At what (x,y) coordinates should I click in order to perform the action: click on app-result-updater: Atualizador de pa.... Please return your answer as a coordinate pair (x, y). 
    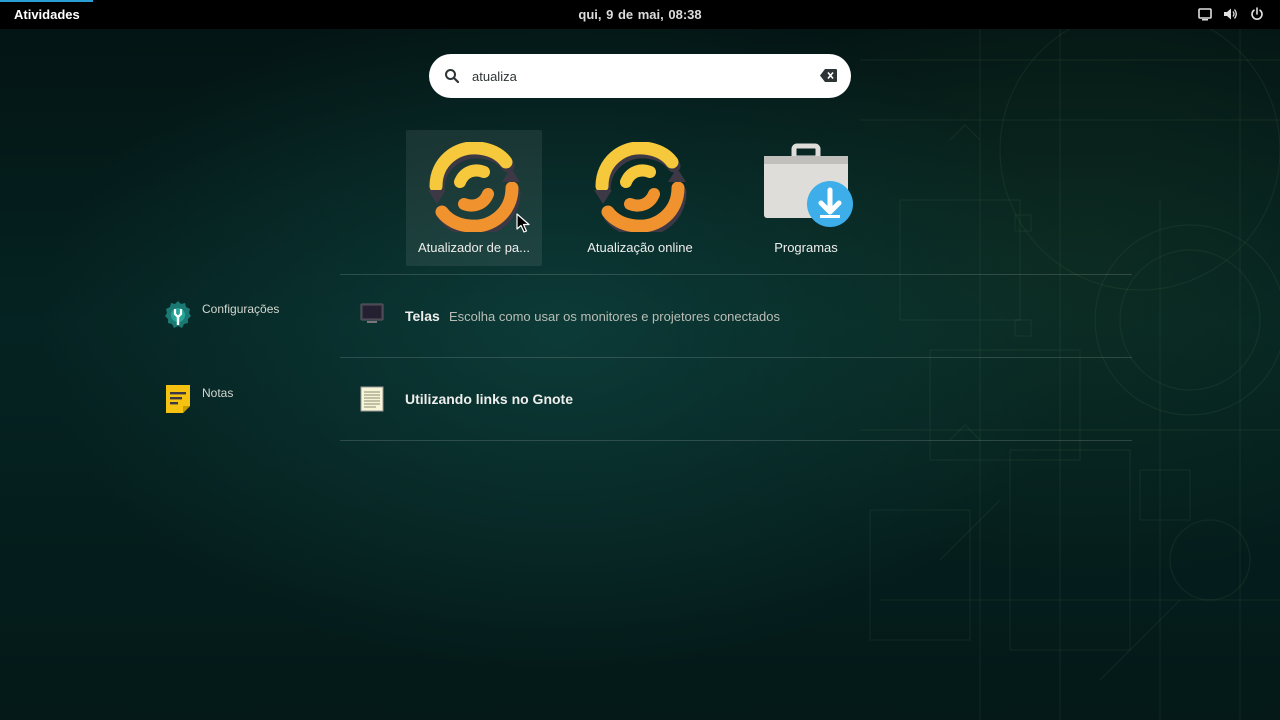
    Looking at the image, I should click on (474, 198).